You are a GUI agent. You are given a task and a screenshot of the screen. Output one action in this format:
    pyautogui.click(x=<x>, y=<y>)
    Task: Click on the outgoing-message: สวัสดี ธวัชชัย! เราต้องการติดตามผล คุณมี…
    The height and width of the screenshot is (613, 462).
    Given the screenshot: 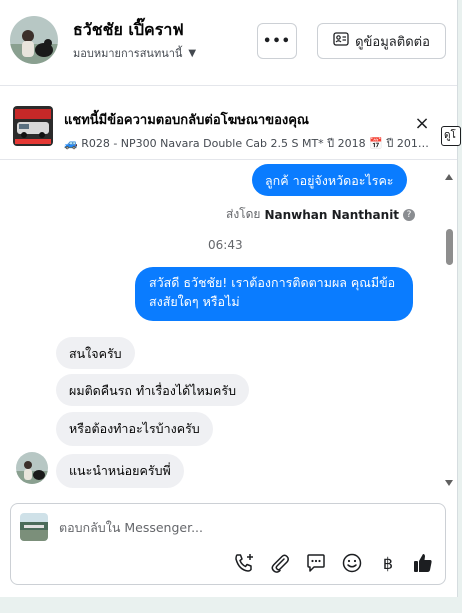 What is the action you would take?
    pyautogui.click(x=274, y=294)
    